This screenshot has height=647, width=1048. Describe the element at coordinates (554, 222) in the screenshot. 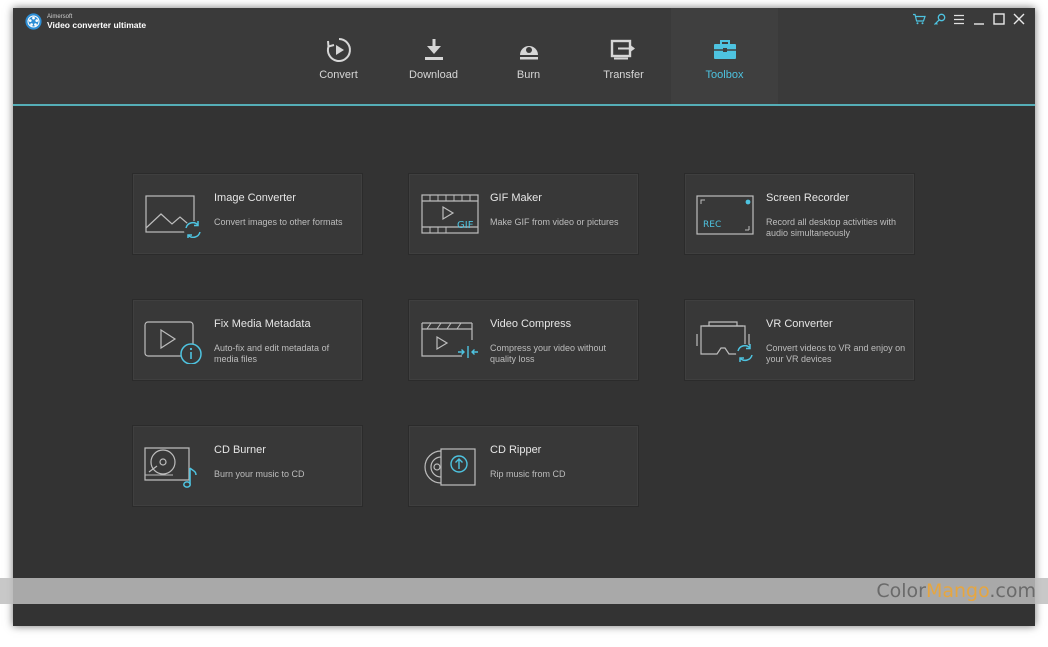

I see `tool-description: Make GIF from video or pictures` at that location.